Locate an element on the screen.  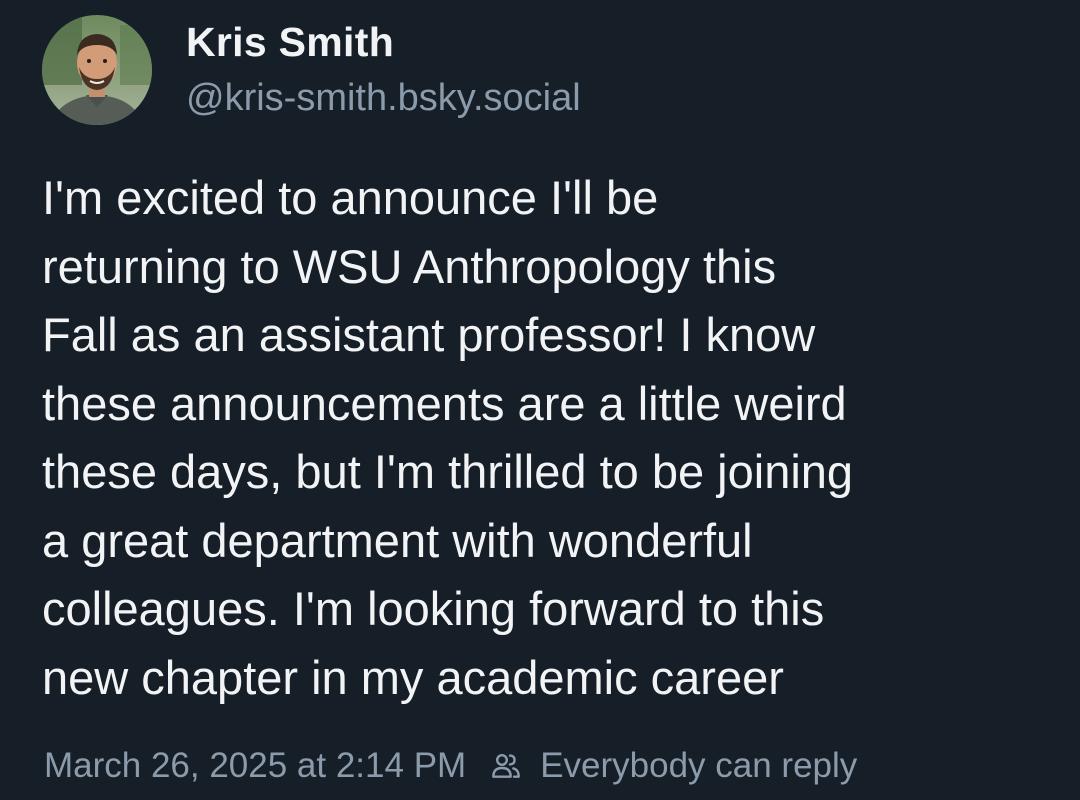
author-handle: @kris-smith.bsky.social is located at coordinates (383, 98).